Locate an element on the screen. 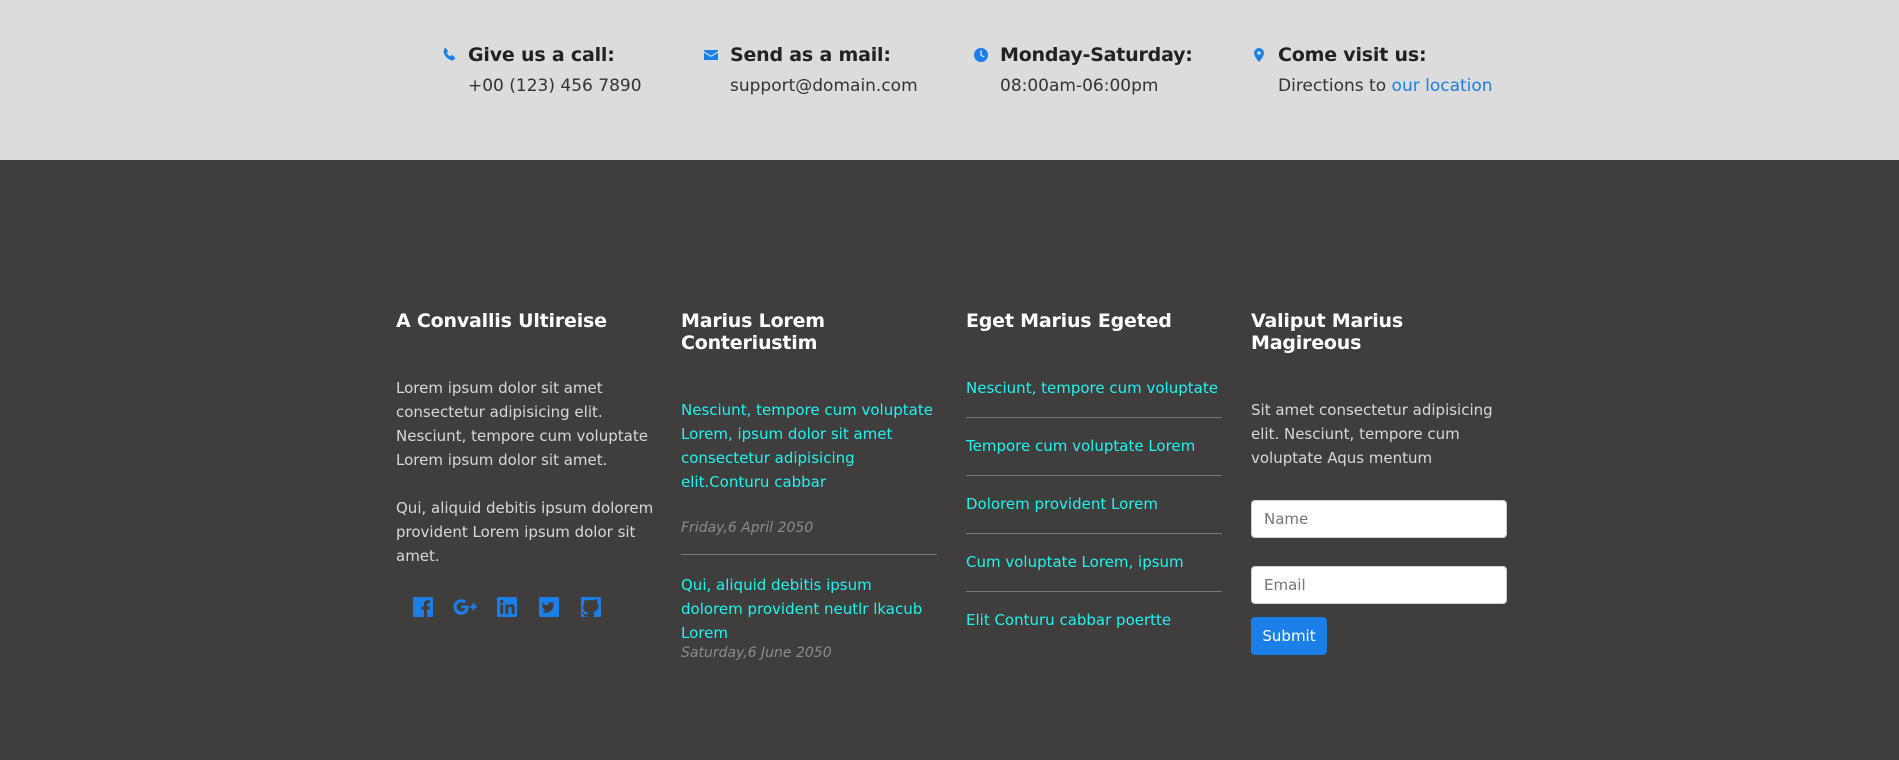 The height and width of the screenshot is (760, 1899). footer-col-posts-title: Marius Lorem Conteriustim is located at coordinates (753, 332).